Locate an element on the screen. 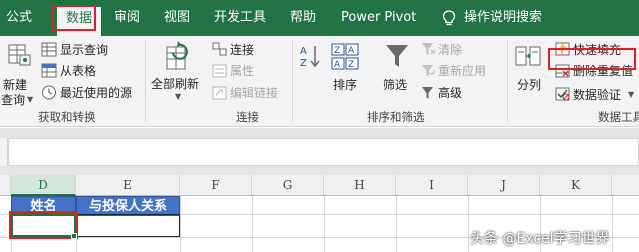 This screenshot has width=639, height=252. group-label-connections: 连接 is located at coordinates (247, 117).